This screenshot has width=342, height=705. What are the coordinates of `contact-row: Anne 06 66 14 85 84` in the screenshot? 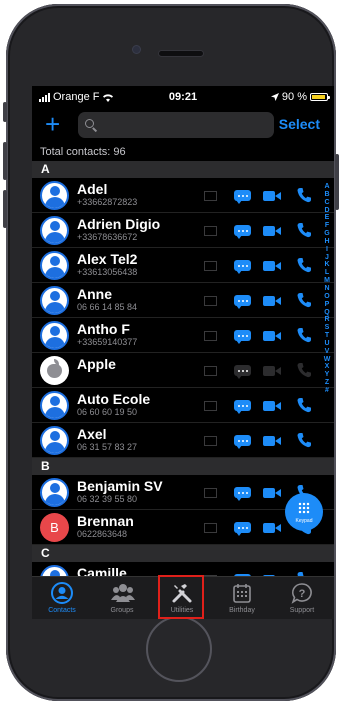 It's located at (183, 300).